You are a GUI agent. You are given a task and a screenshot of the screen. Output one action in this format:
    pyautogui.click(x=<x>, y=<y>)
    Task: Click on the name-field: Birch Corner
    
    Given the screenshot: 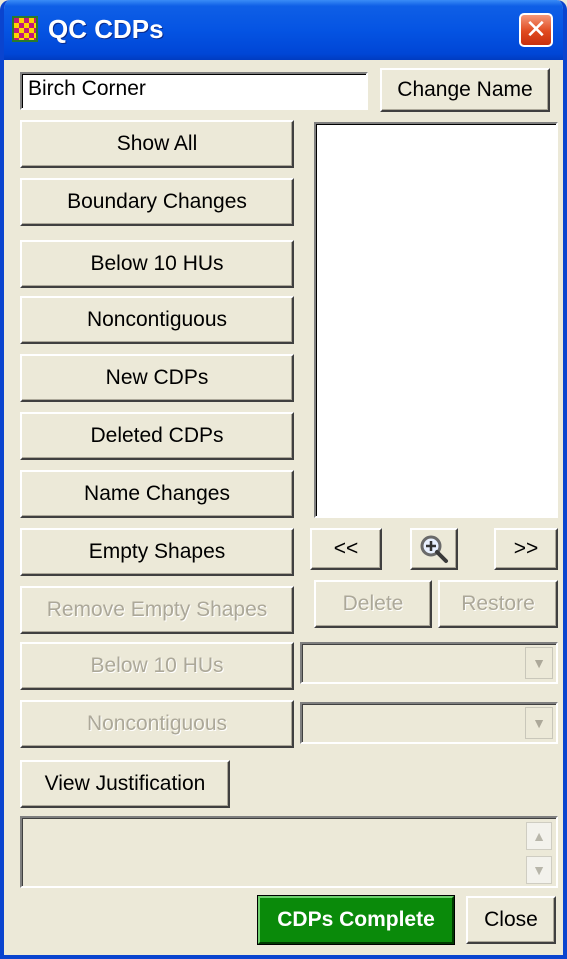 What is the action you would take?
    pyautogui.click(x=194, y=91)
    